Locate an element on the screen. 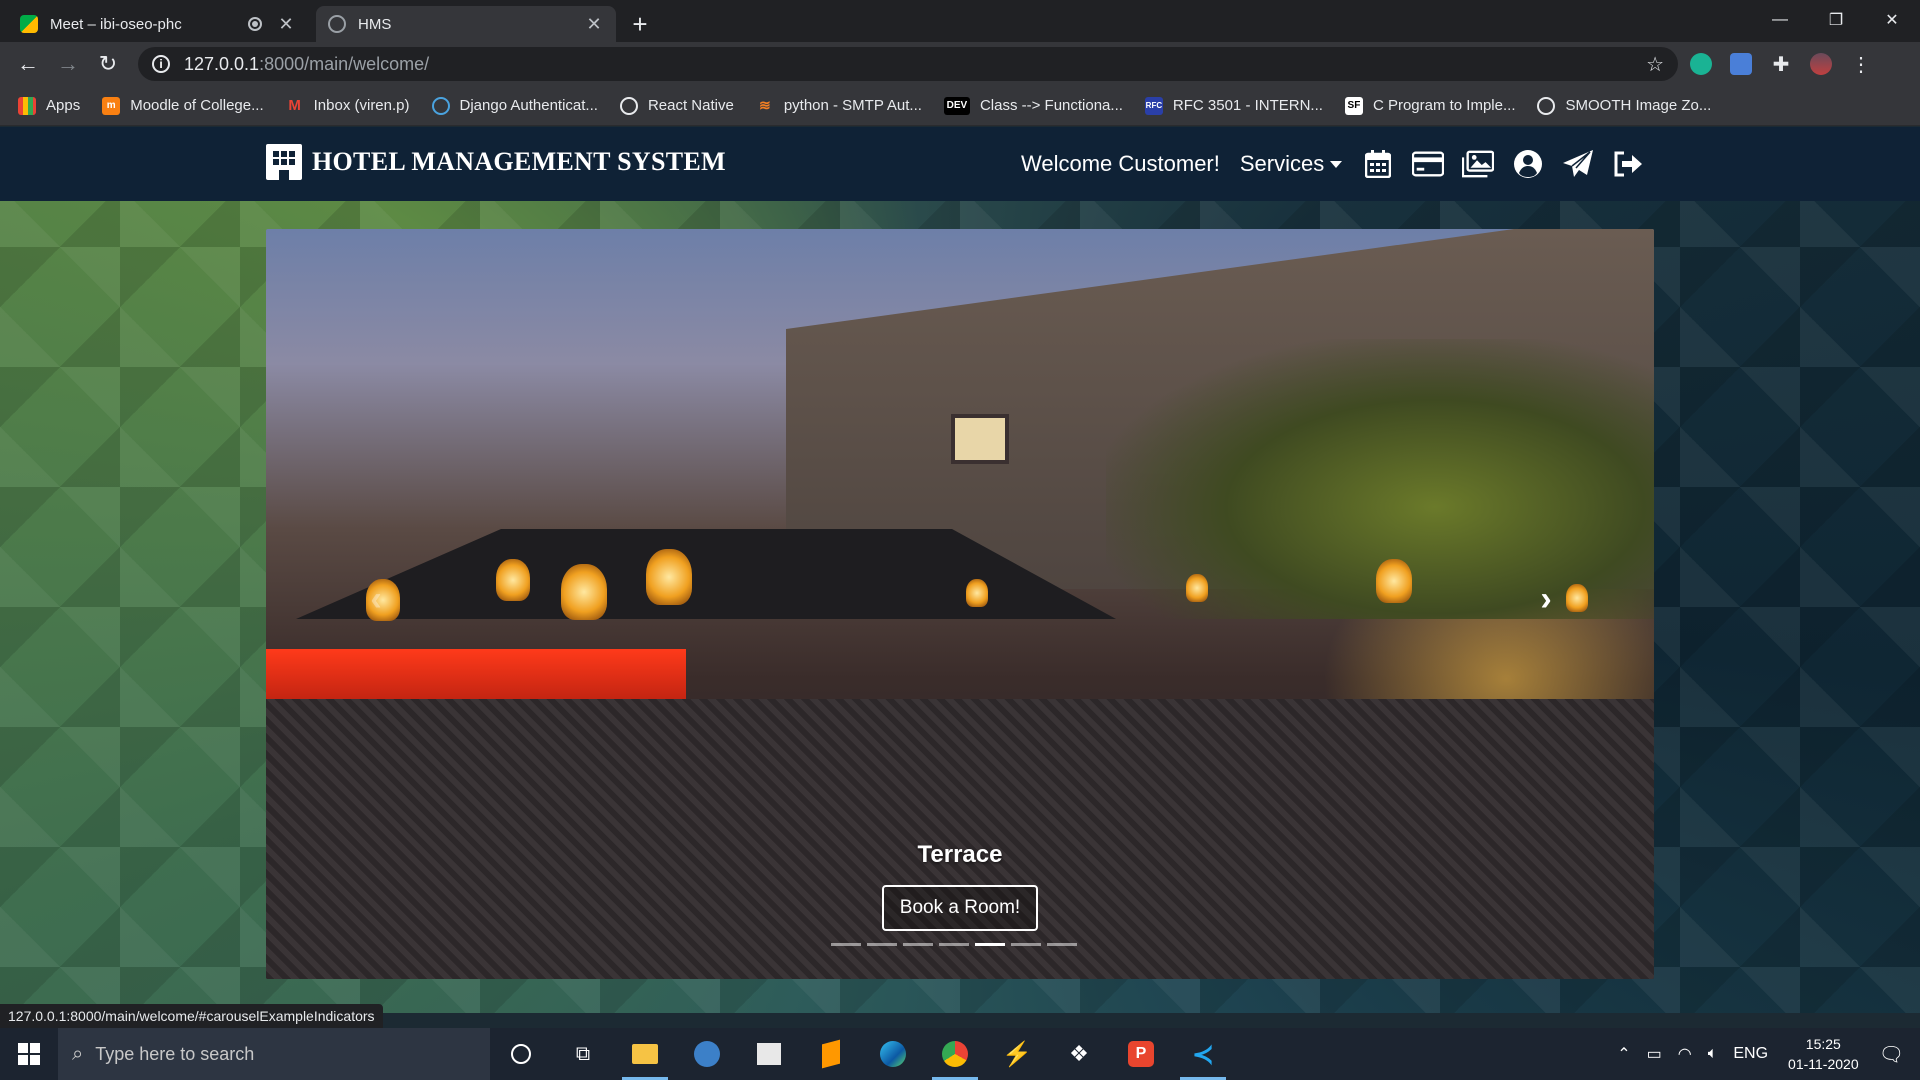 The height and width of the screenshot is (1080, 1920). tab-meet: Meet – ibi-oseo-phc ✕ is located at coordinates (158, 24).